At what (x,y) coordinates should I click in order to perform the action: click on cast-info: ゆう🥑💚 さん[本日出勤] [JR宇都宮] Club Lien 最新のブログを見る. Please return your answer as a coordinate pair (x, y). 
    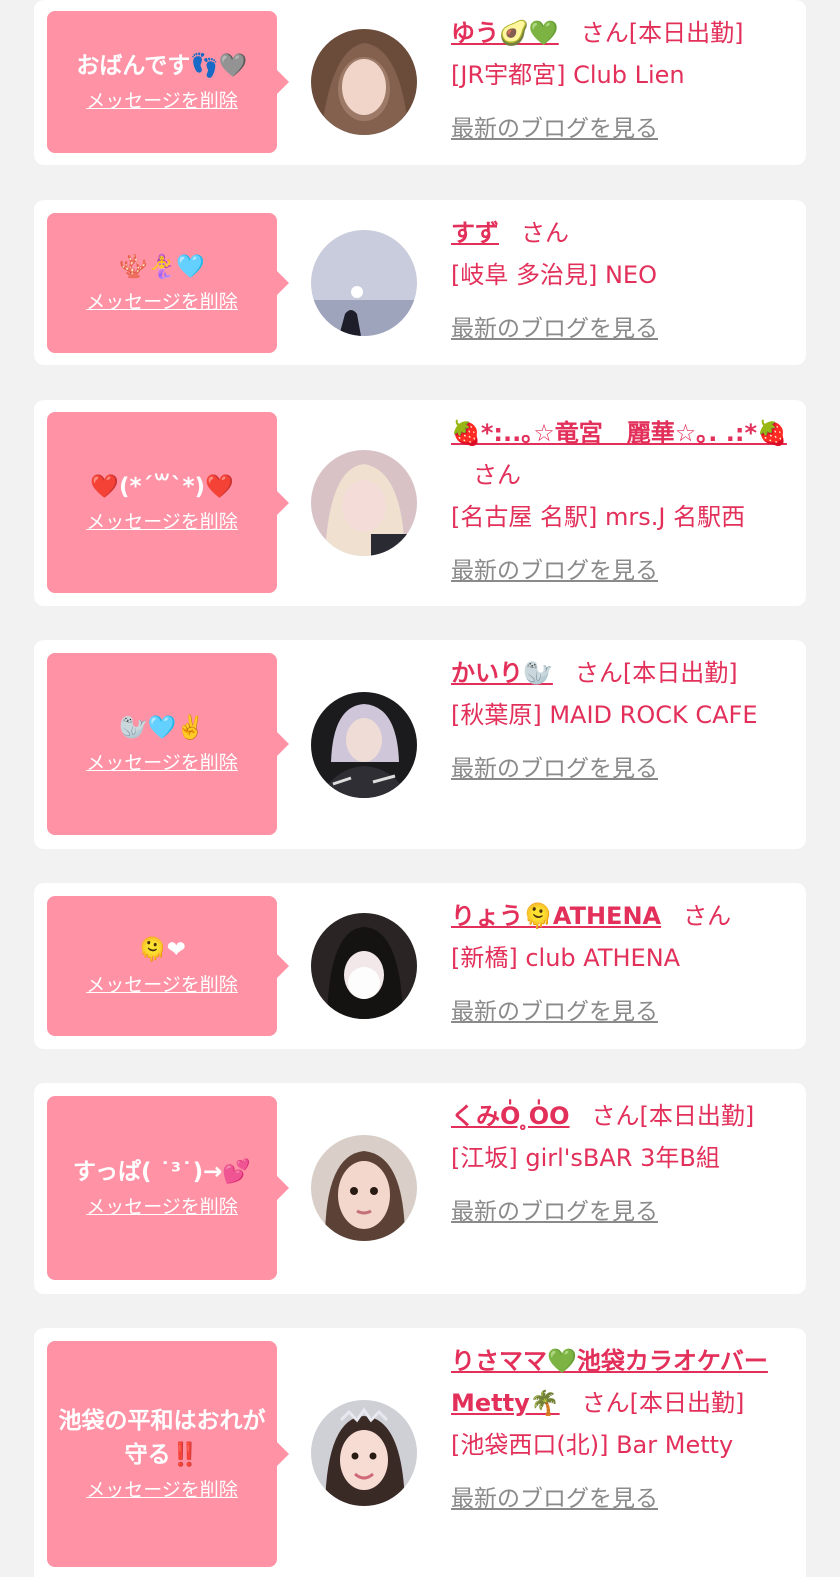
    Looking at the image, I should click on (623, 81).